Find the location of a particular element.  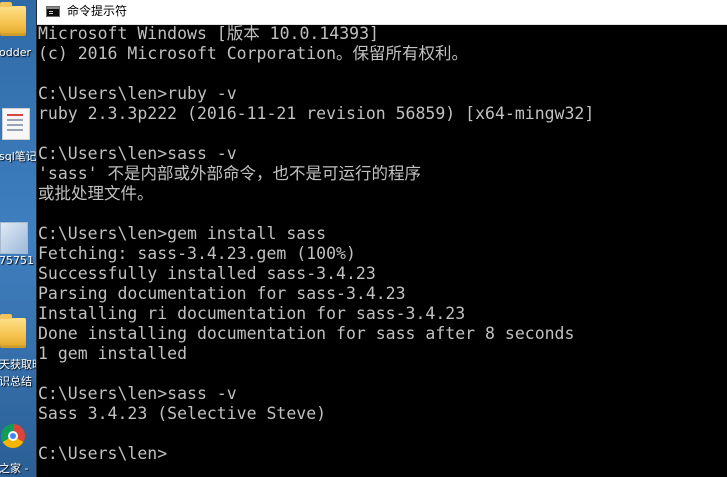

console-prompt: C:\Users\len> is located at coordinates (103, 453).